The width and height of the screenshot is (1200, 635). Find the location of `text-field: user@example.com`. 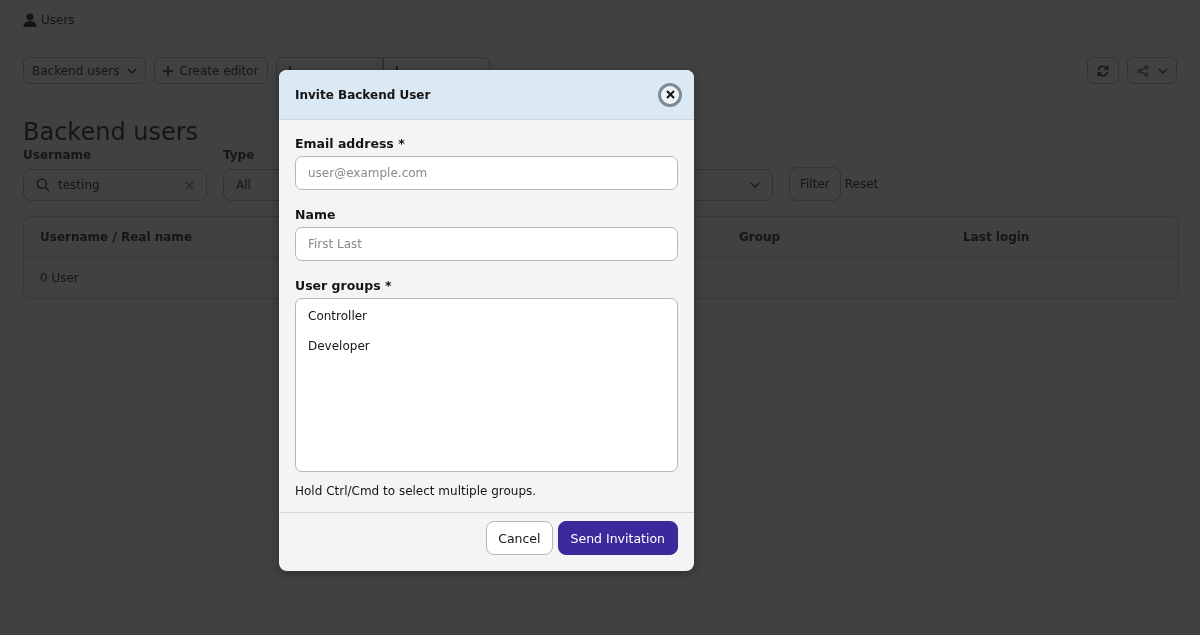

text-field: user@example.com is located at coordinates (486, 173).